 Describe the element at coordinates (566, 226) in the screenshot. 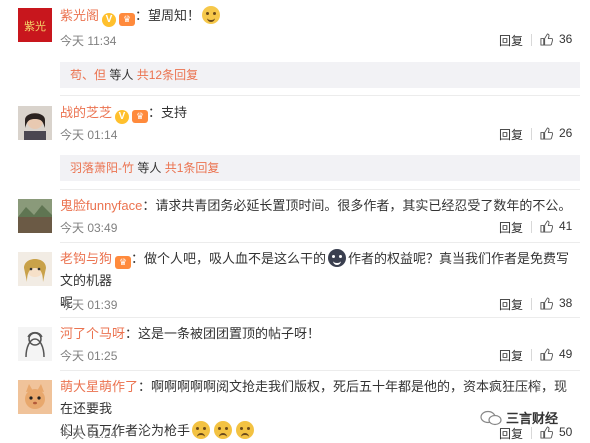

I see `like-count: 41` at that location.